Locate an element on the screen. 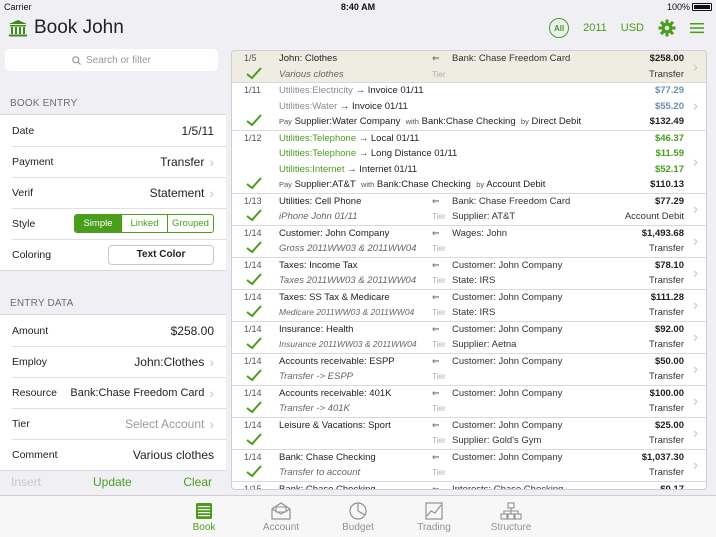  entry-counter-account: Bank: Chase Freedom Card is located at coordinates (511, 58).